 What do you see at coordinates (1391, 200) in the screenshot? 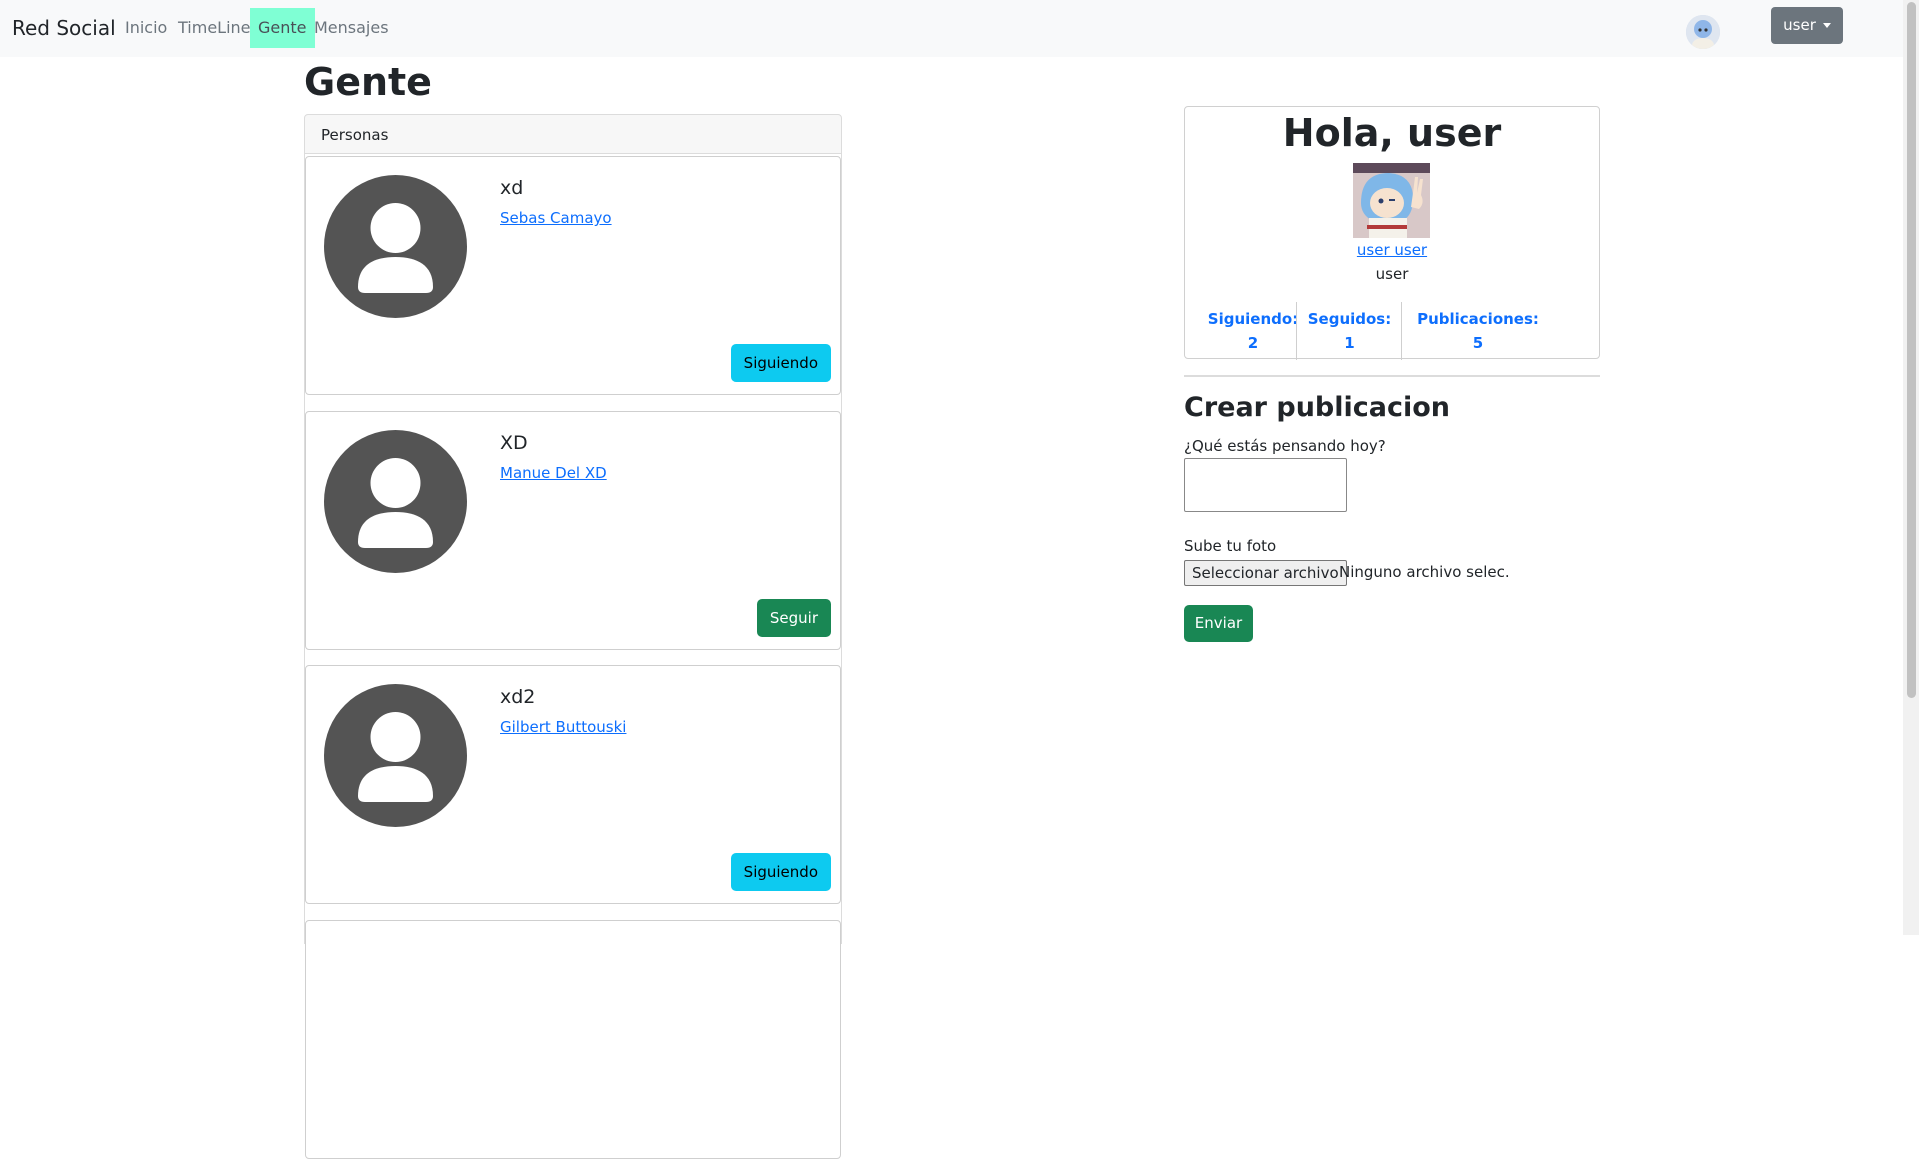
I see `profile-picture` at bounding box center [1391, 200].